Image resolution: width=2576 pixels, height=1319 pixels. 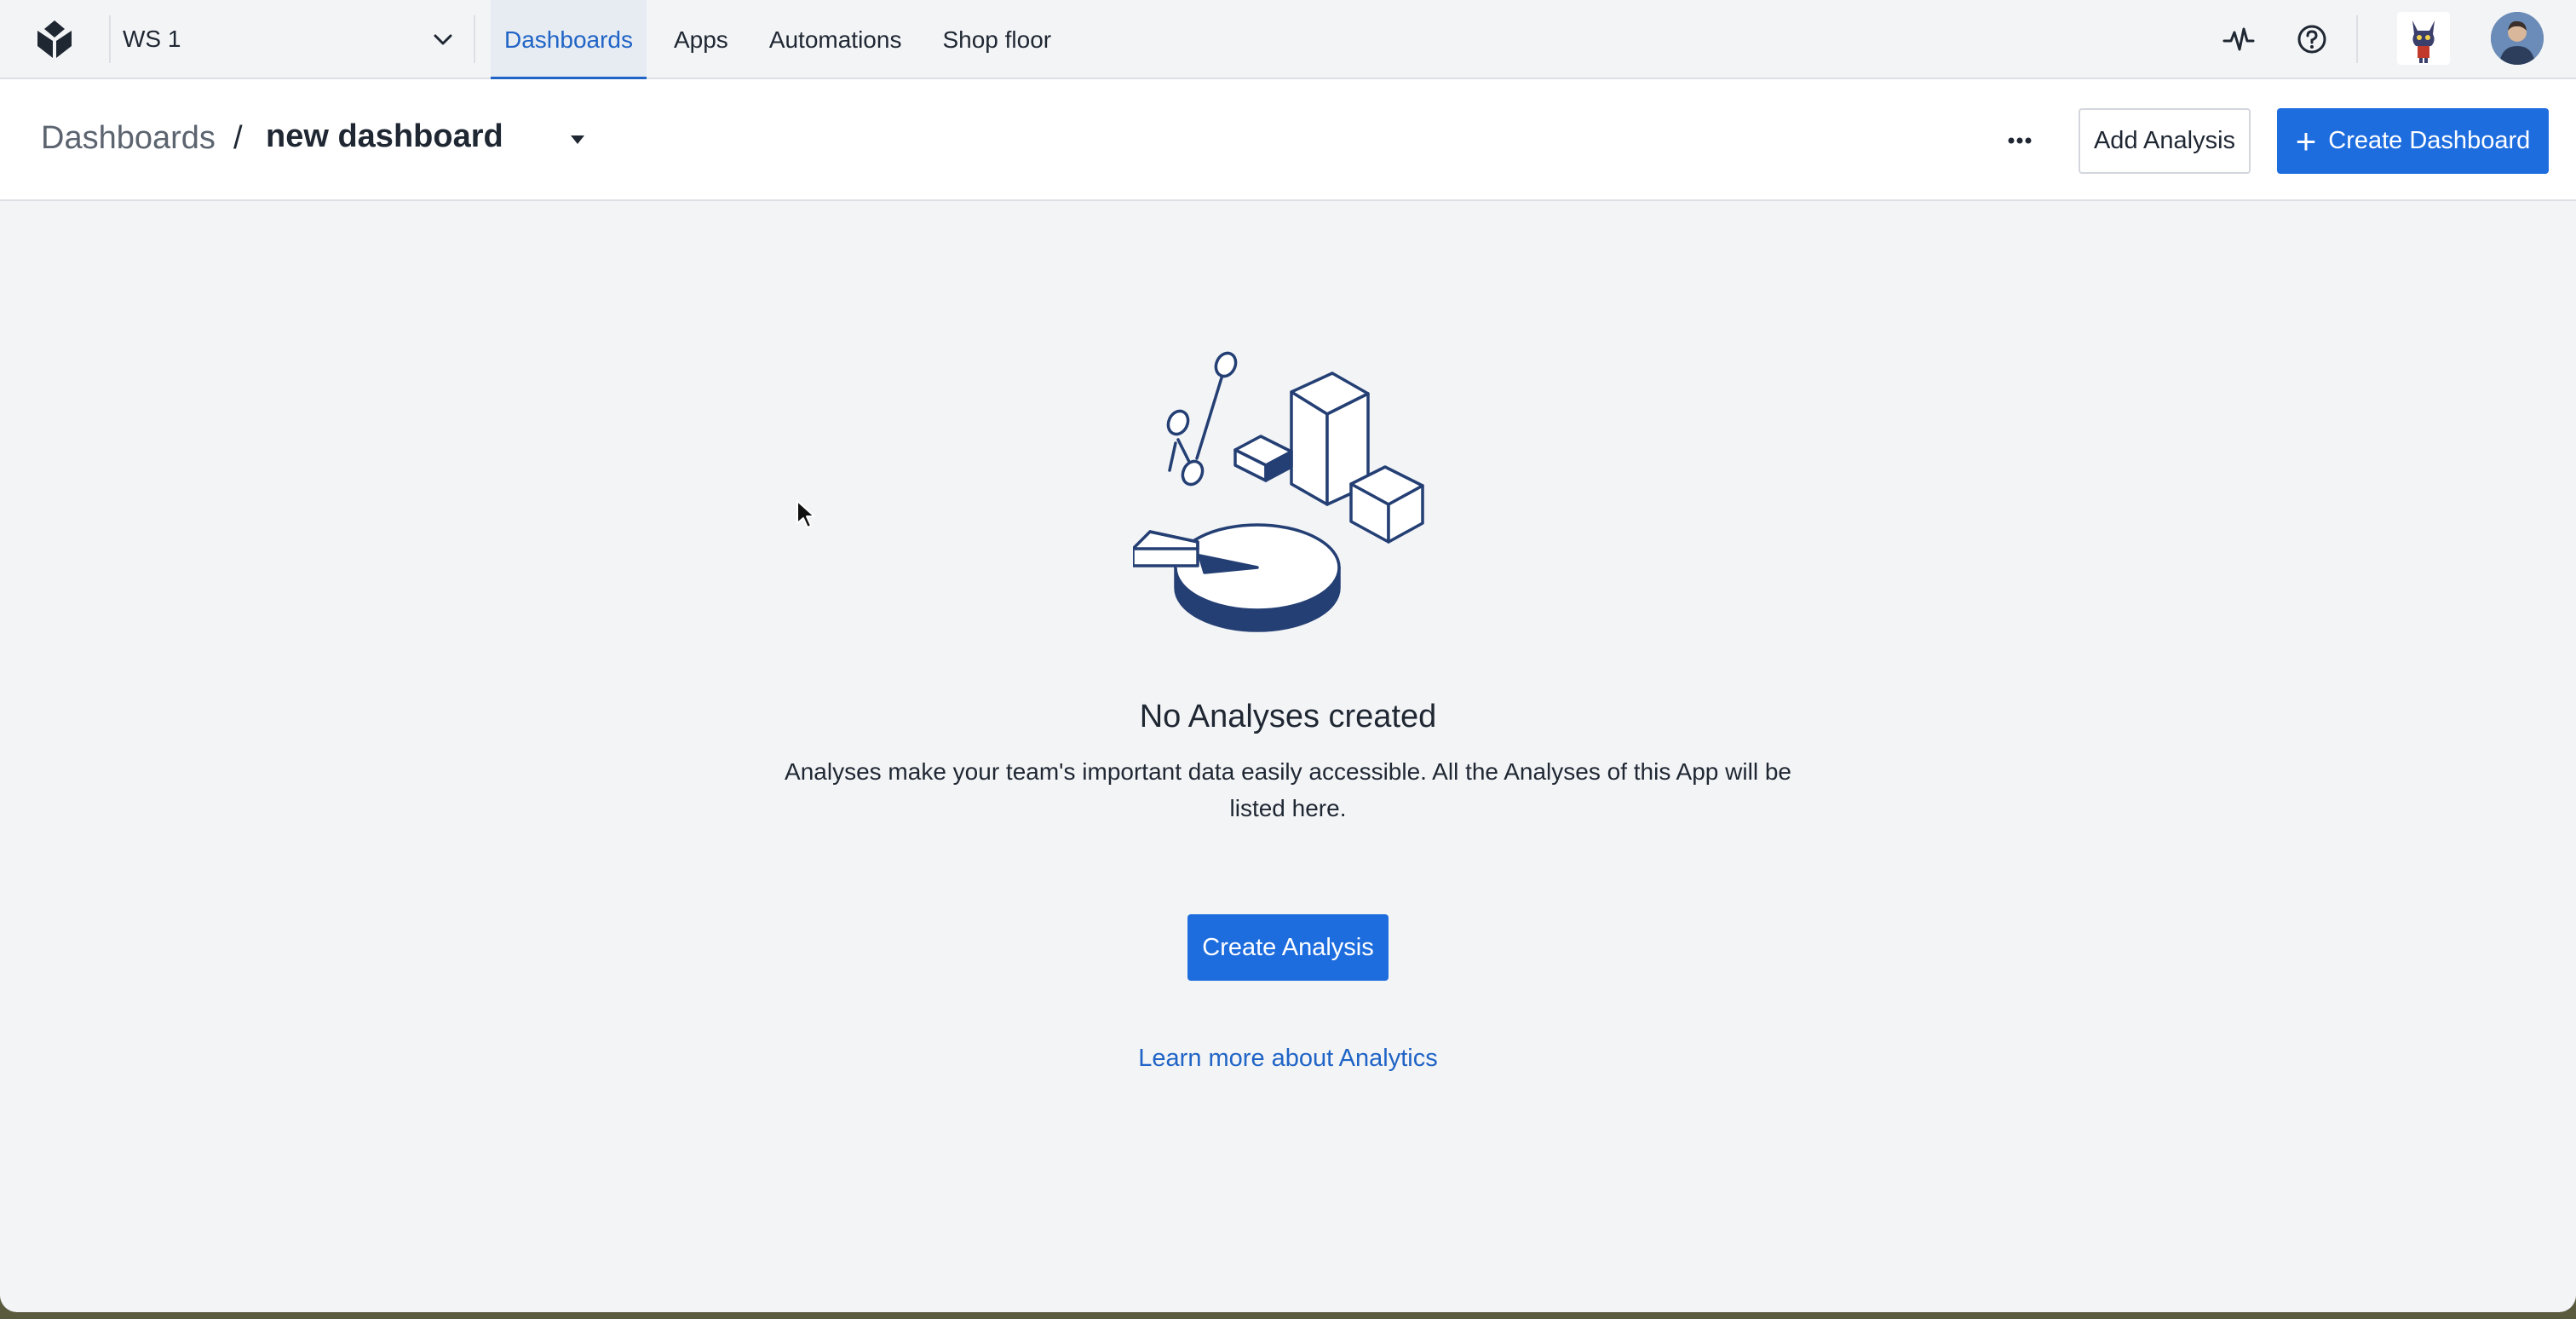 What do you see at coordinates (1288, 947) in the screenshot?
I see `create-analysis-button: Create Analysis` at bounding box center [1288, 947].